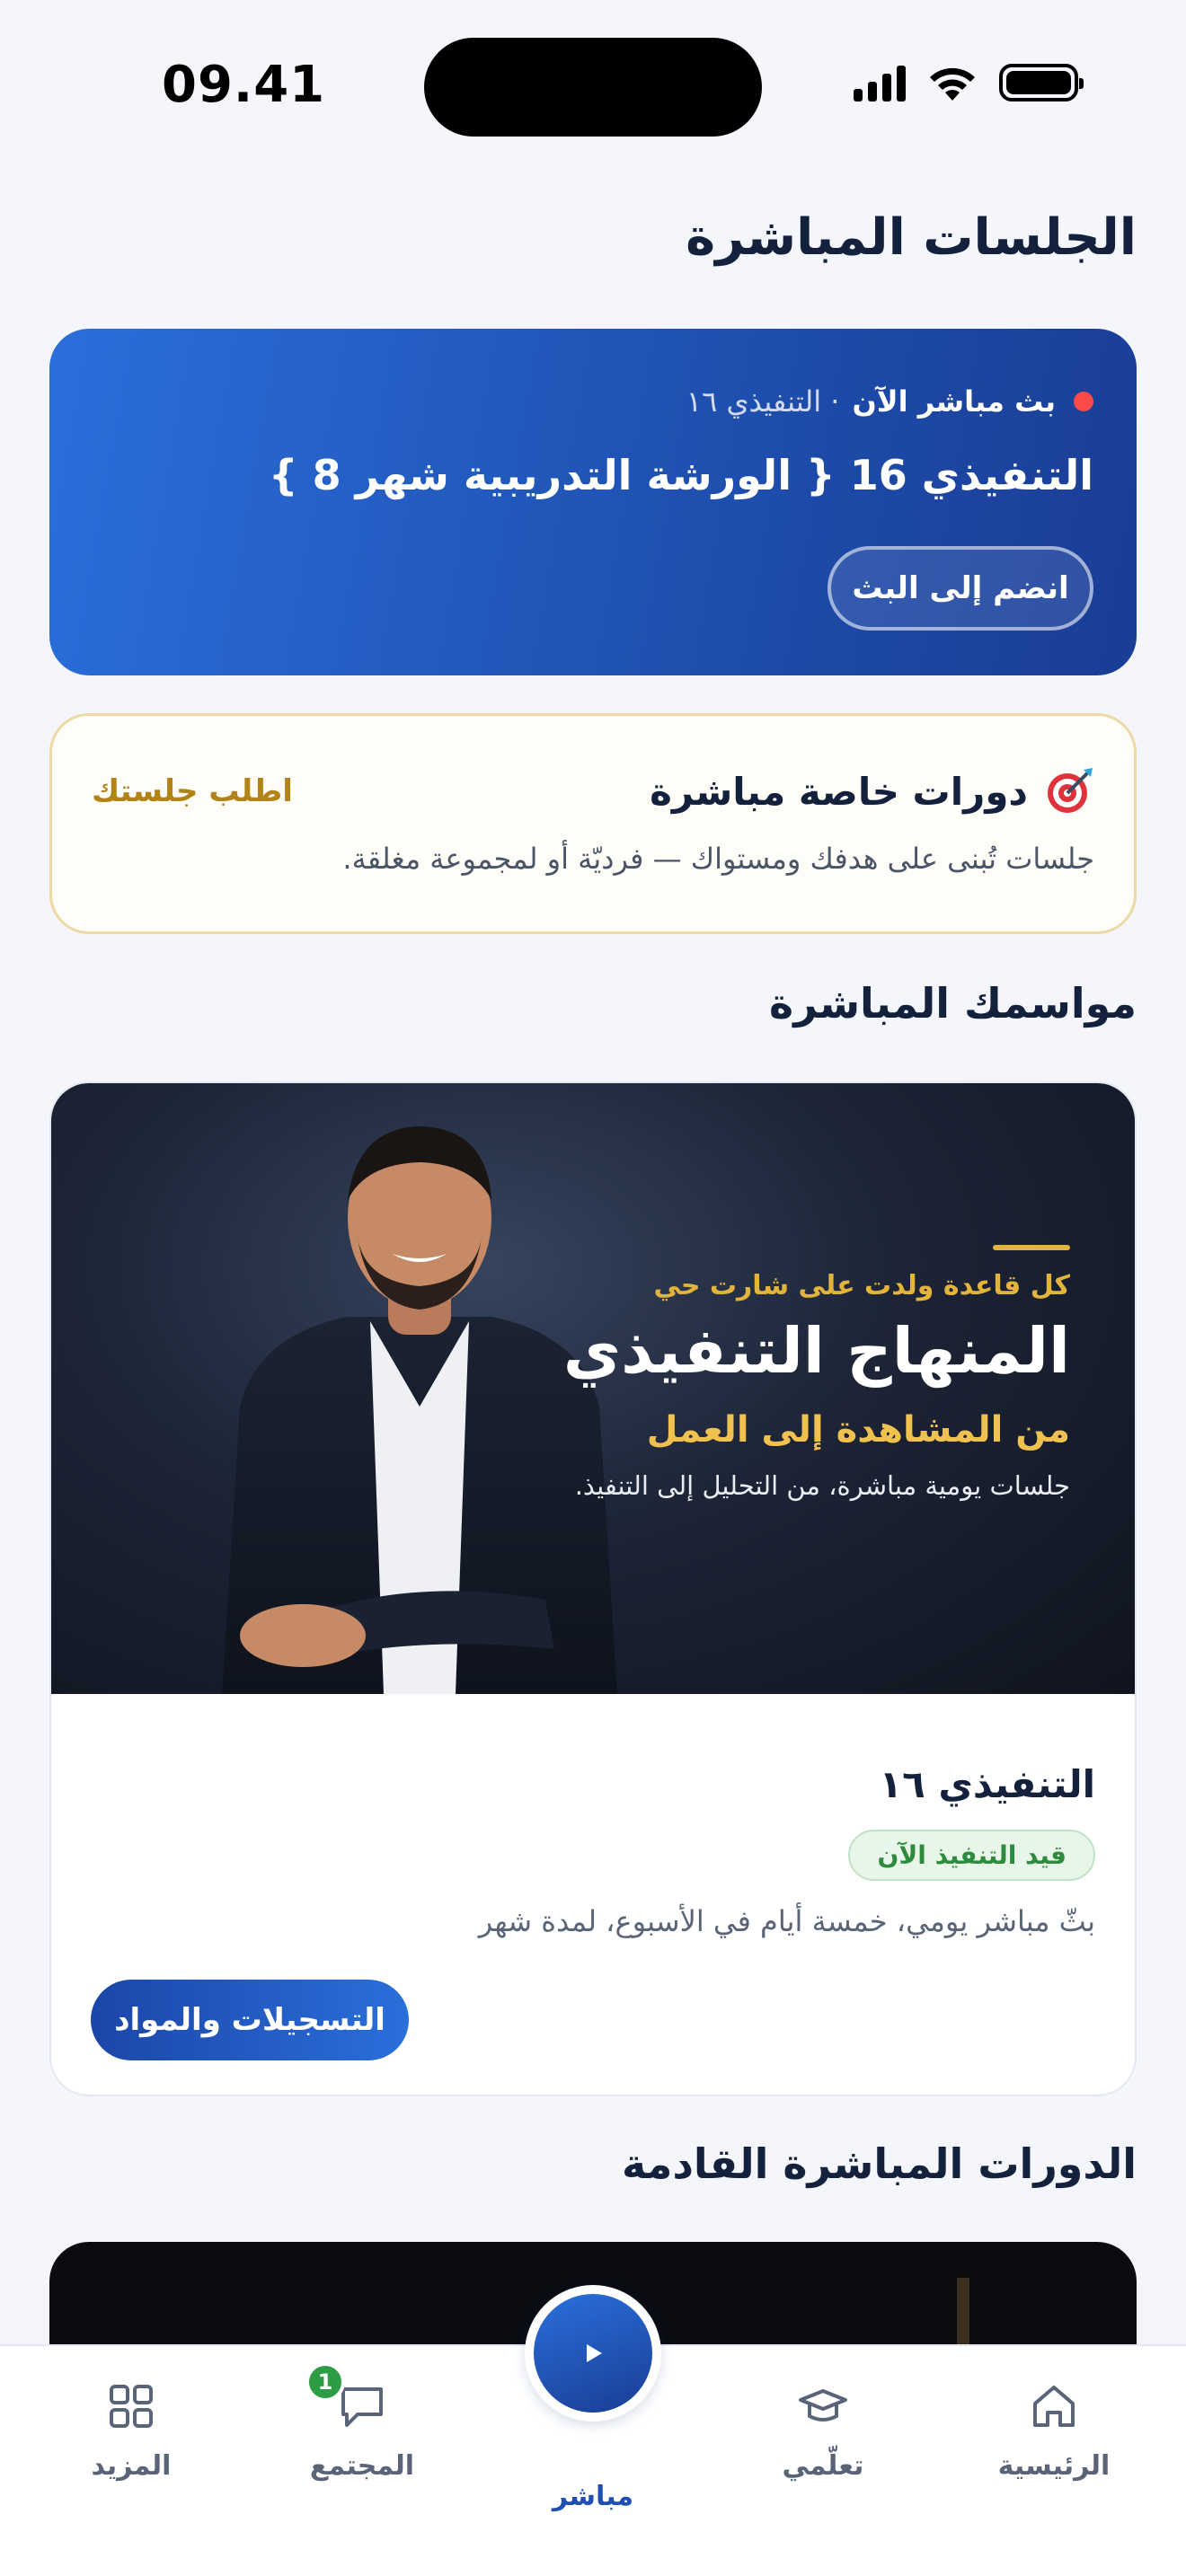 The height and width of the screenshot is (2576, 1186). What do you see at coordinates (131, 2430) in the screenshot?
I see `tab-more: المزيد` at bounding box center [131, 2430].